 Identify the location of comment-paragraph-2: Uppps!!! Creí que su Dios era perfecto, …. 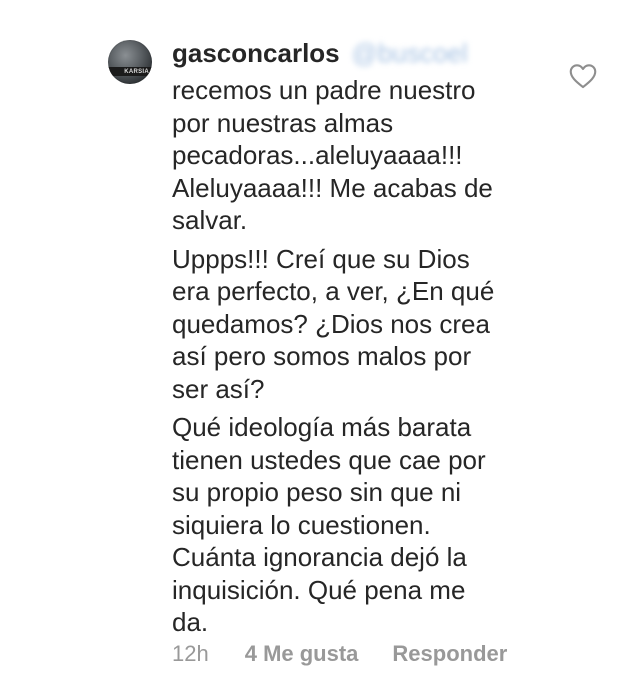
(333, 323).